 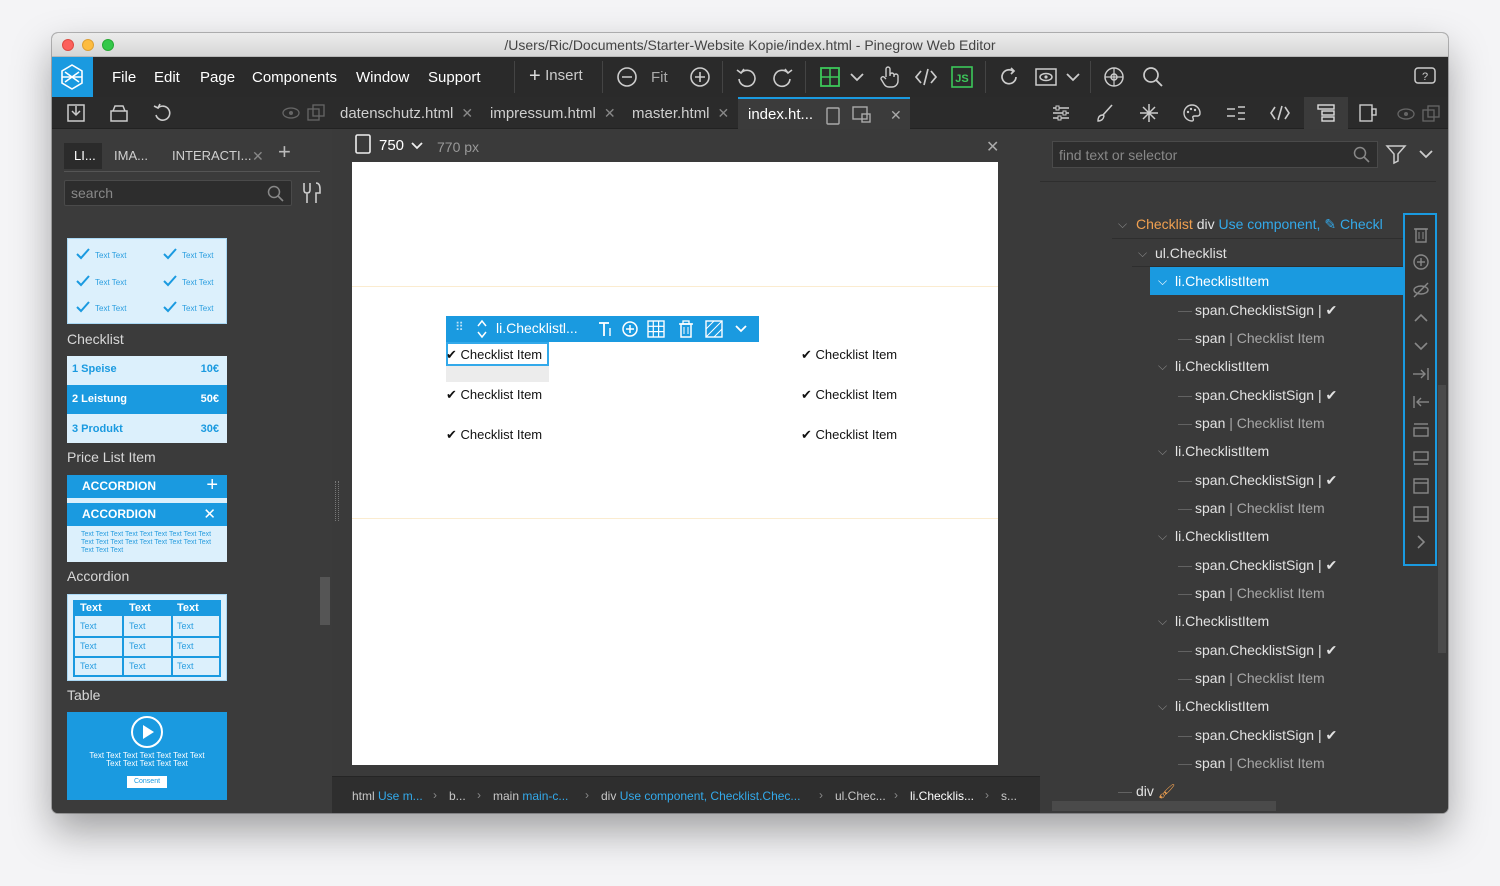 I want to click on insert-before-icon, so click(x=1421, y=430).